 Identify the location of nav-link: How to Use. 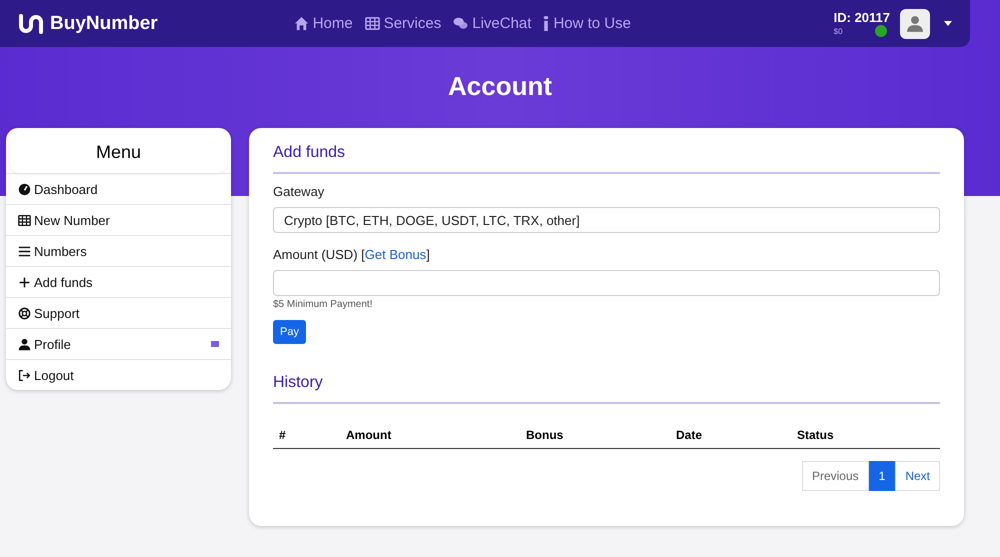
(587, 23).